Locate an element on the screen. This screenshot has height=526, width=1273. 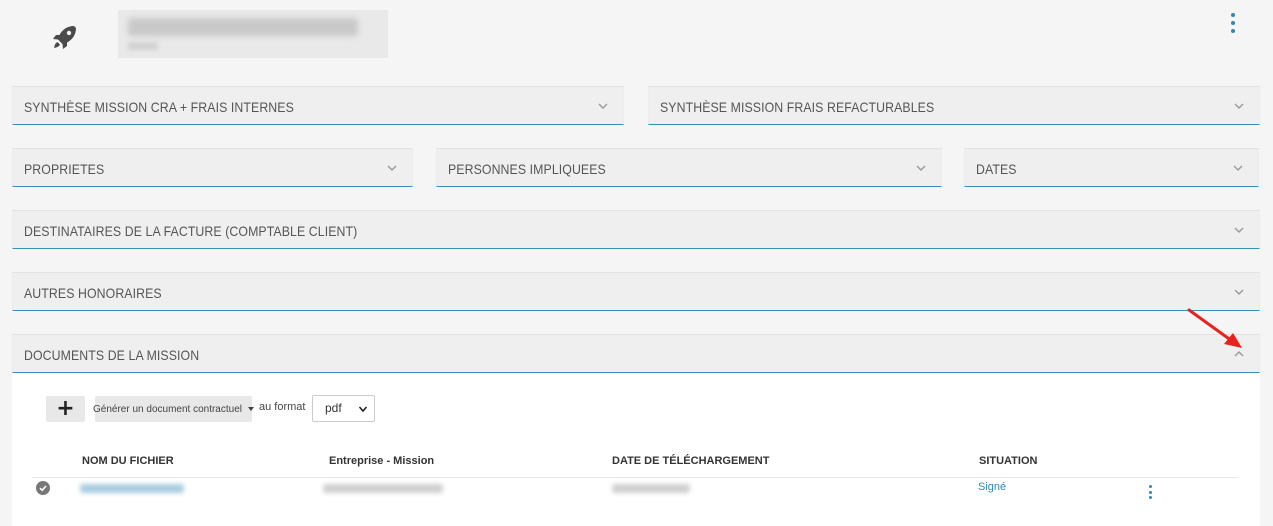
upload-date-redacted is located at coordinates (651, 488).